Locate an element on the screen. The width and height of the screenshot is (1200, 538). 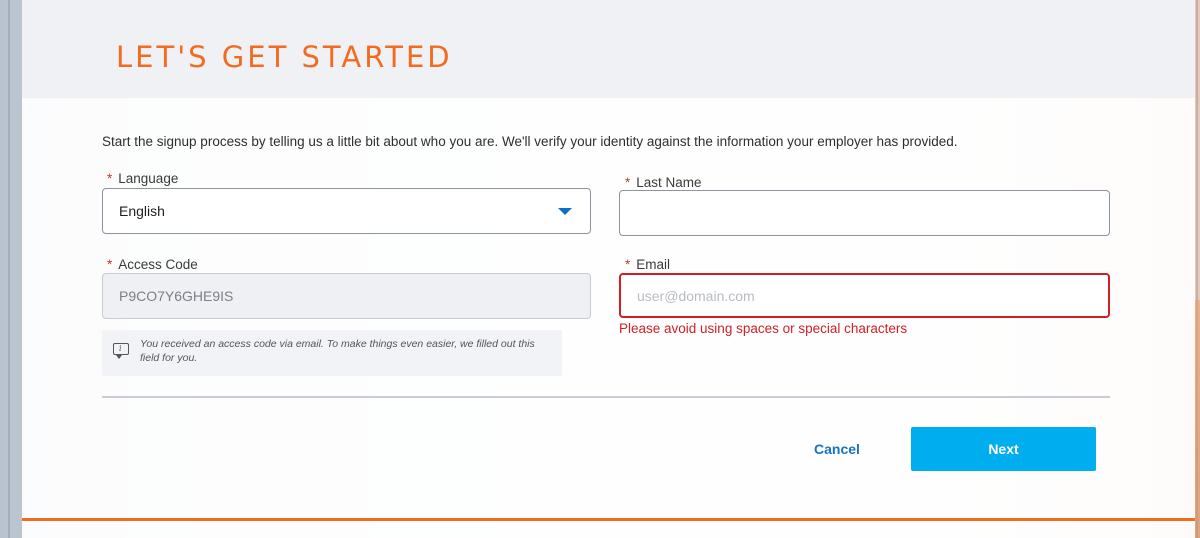
email-placeholder: user@domain.com is located at coordinates (696, 295).